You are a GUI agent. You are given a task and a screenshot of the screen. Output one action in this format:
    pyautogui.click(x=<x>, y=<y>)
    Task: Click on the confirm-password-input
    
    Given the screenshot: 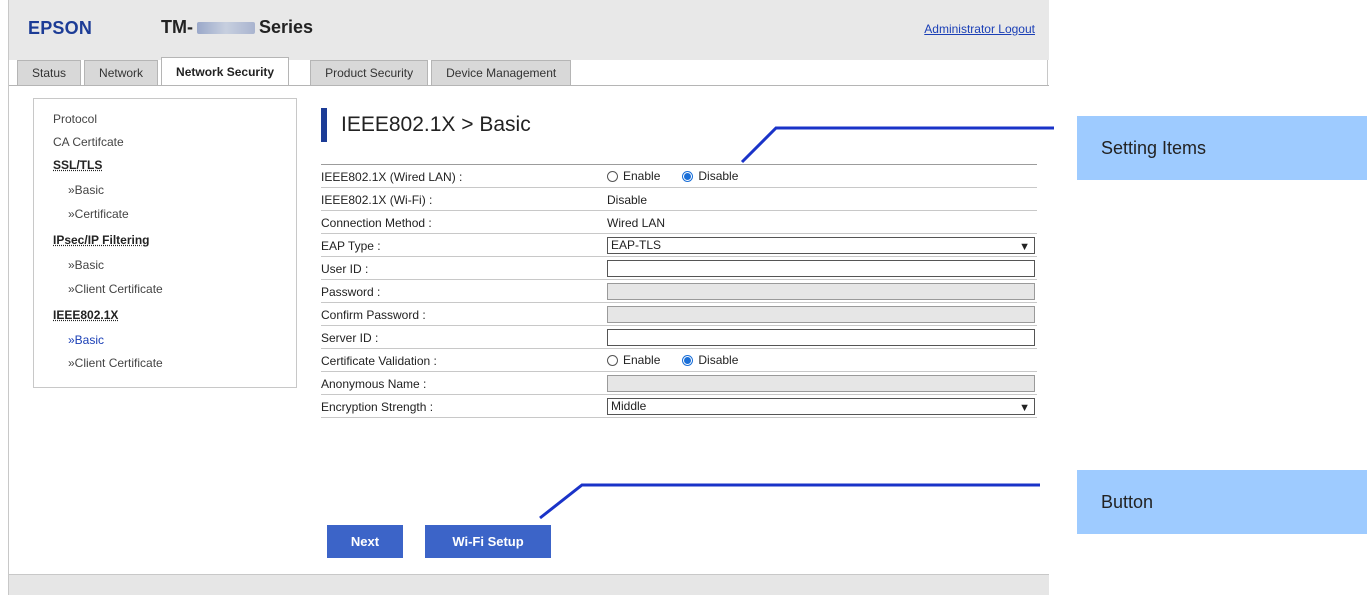 What is the action you would take?
    pyautogui.click(x=821, y=314)
    